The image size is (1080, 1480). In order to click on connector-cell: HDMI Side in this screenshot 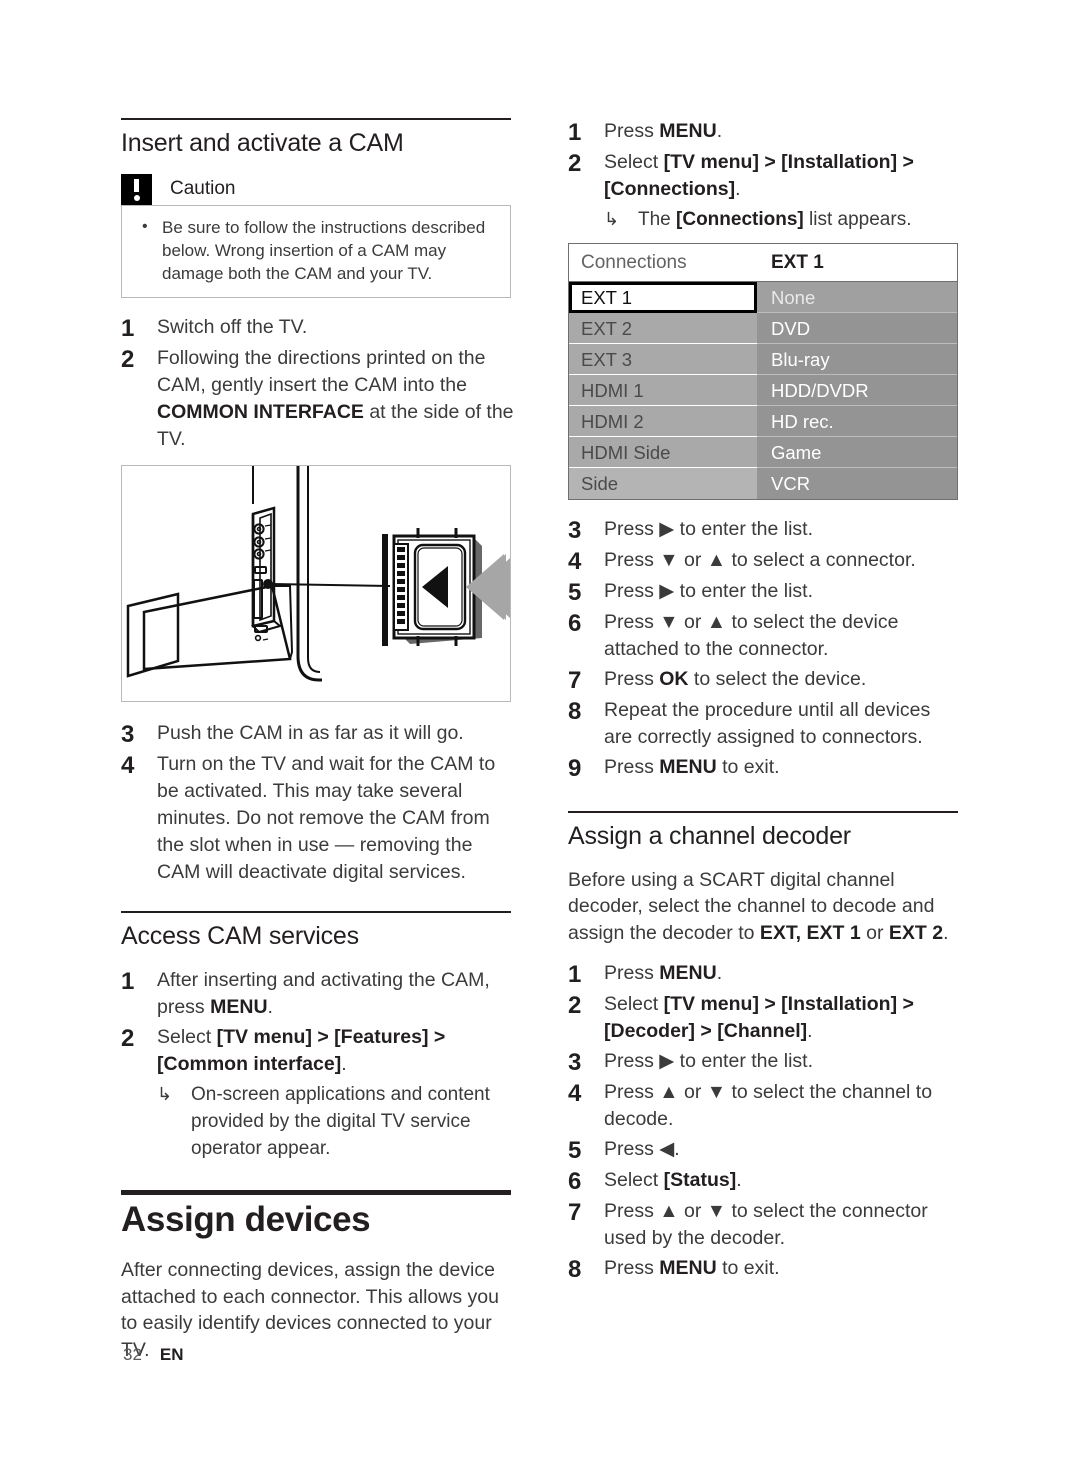, I will do `click(663, 452)`.